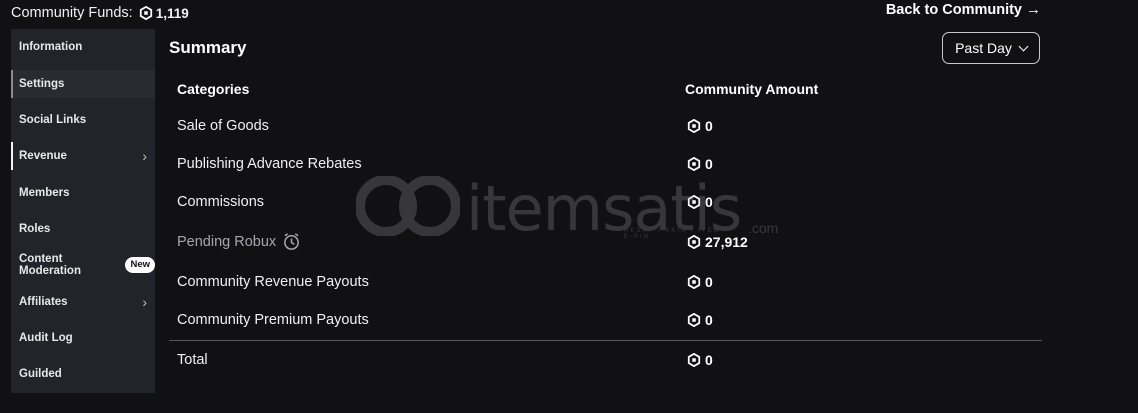  What do you see at coordinates (83, 302) in the screenshot?
I see `sidebar-item-affiliates: Affiliates ›` at bounding box center [83, 302].